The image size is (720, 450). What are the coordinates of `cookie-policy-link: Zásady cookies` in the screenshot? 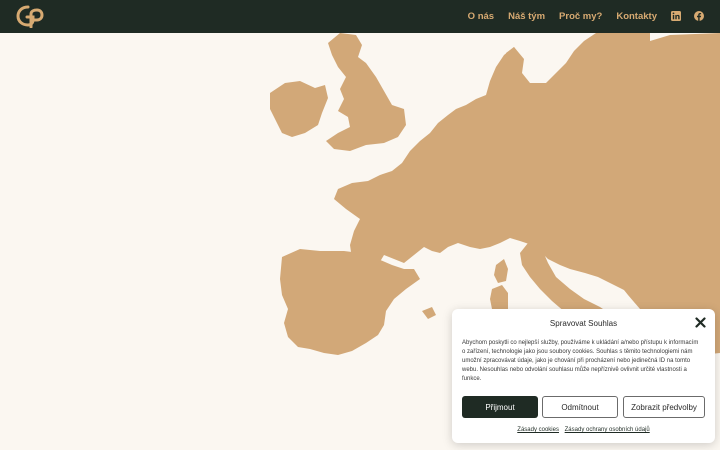 It's located at (538, 430).